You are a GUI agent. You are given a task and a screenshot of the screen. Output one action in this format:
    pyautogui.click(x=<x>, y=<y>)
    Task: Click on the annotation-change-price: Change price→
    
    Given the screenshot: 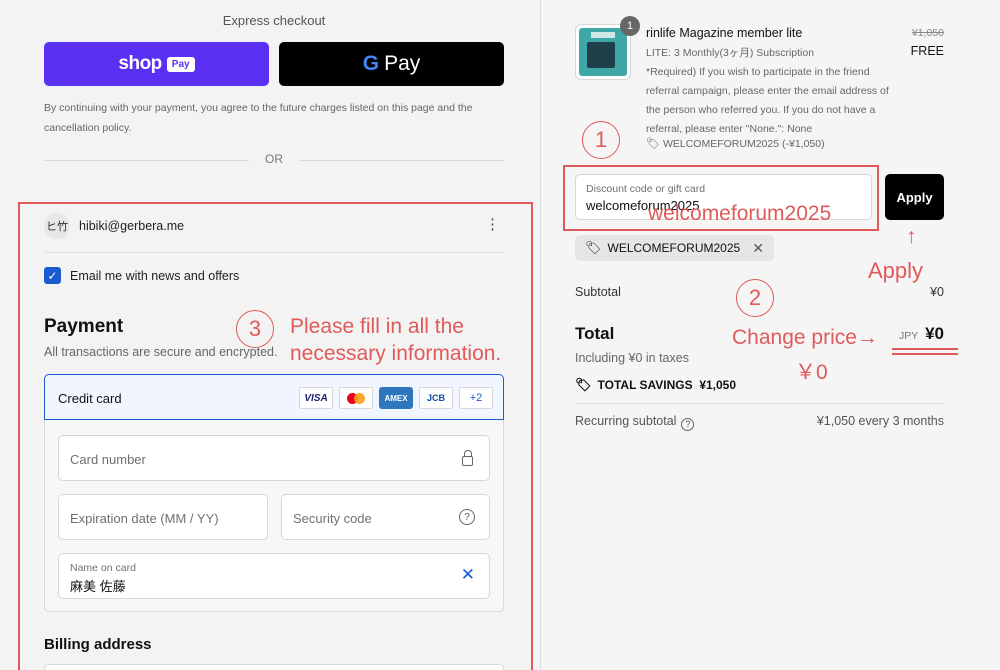 What is the action you would take?
    pyautogui.click(x=805, y=337)
    